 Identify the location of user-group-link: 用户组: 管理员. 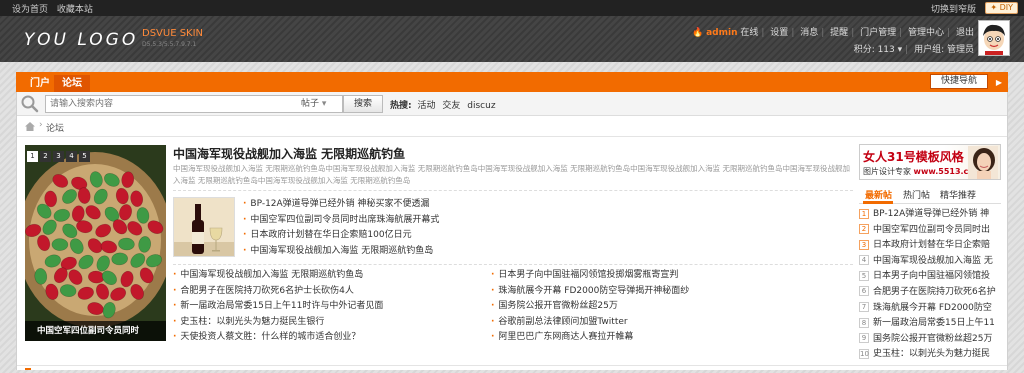
(944, 50).